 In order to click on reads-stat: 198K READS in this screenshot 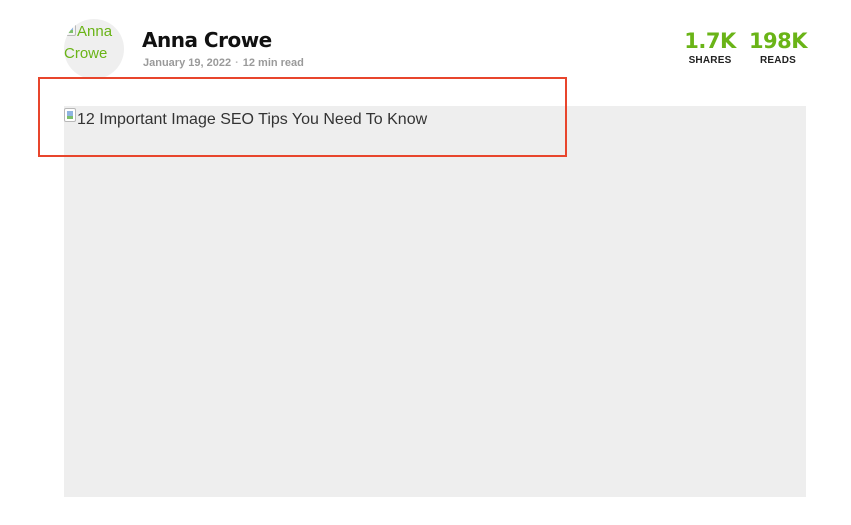, I will do `click(778, 47)`.